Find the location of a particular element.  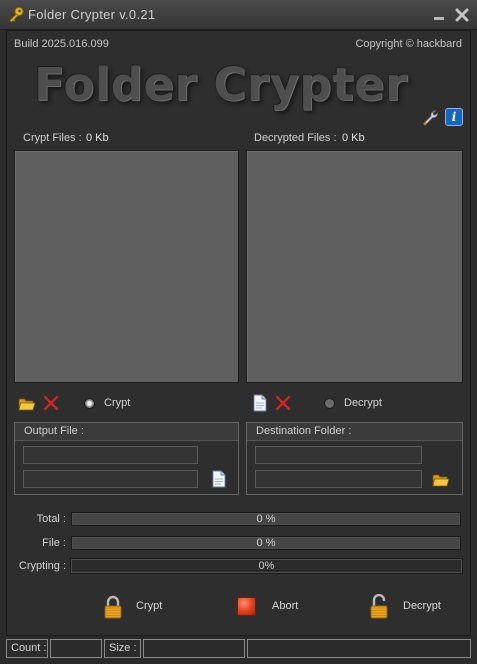

crypting-progress-label: Crypting : is located at coordinates (42, 566).